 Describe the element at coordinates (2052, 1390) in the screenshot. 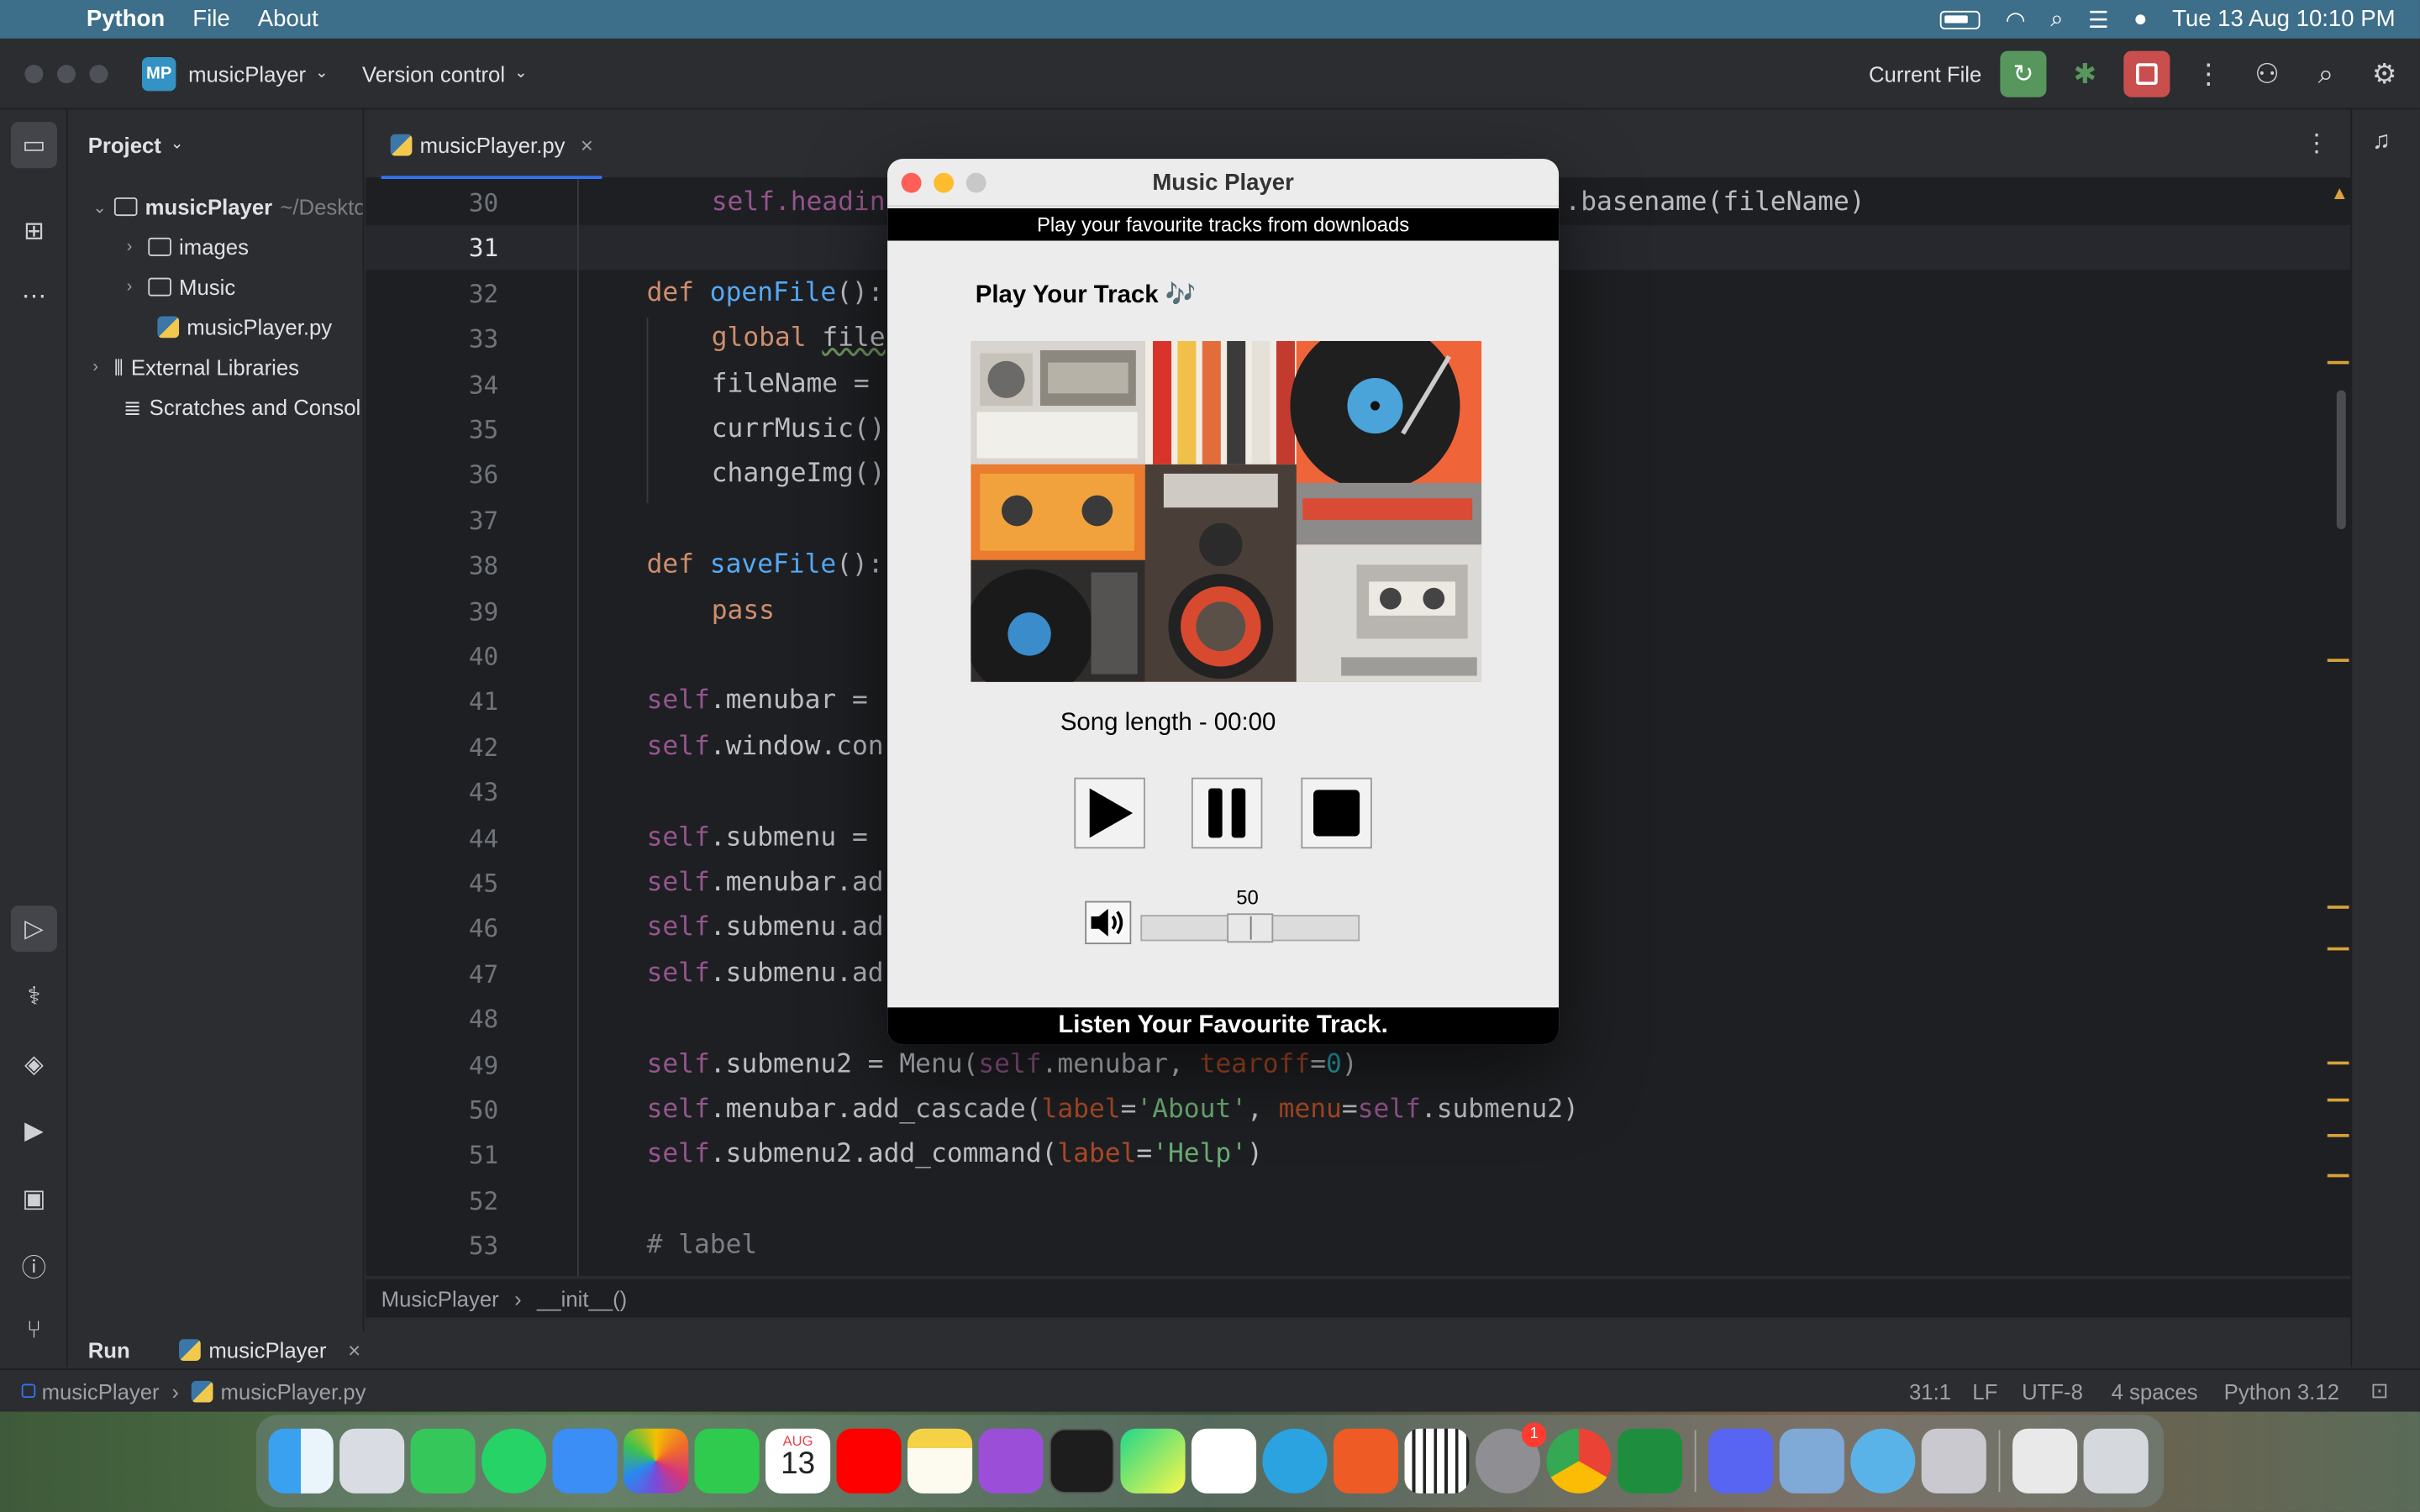

I see `file-encoding: UTF-8` at that location.